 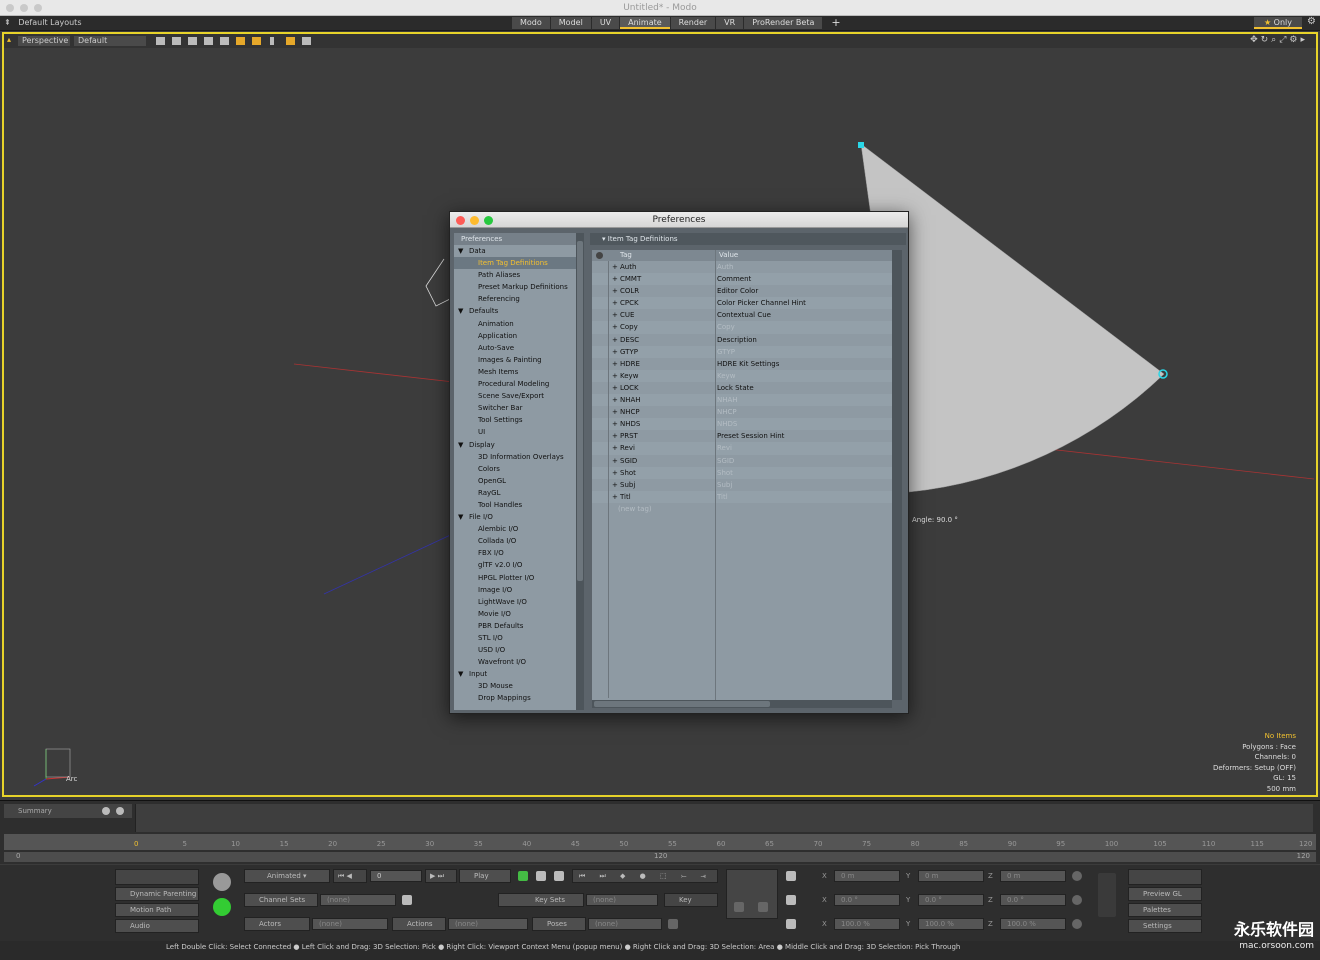 What do you see at coordinates (742, 509) in the screenshot?
I see `new-tag-row: (new tag)` at bounding box center [742, 509].